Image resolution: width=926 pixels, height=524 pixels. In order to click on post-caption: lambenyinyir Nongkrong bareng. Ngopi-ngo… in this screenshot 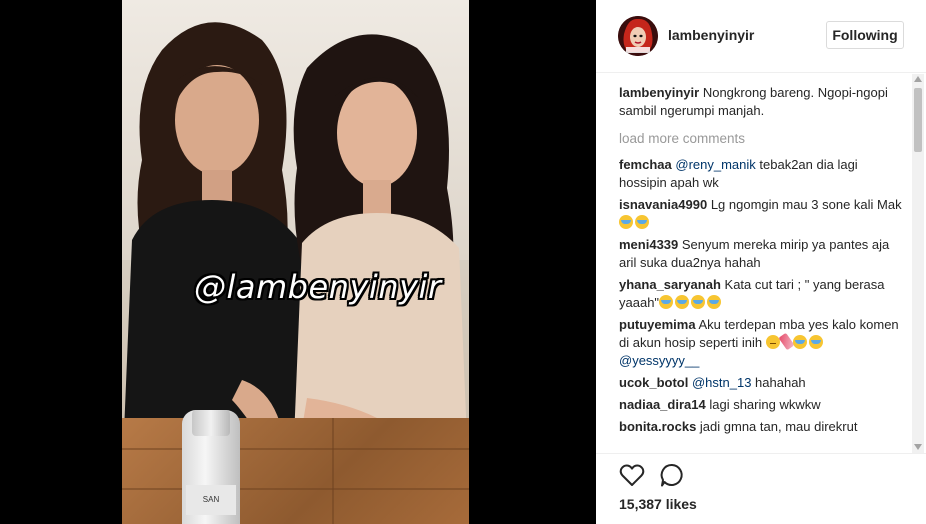, I will do `click(761, 102)`.